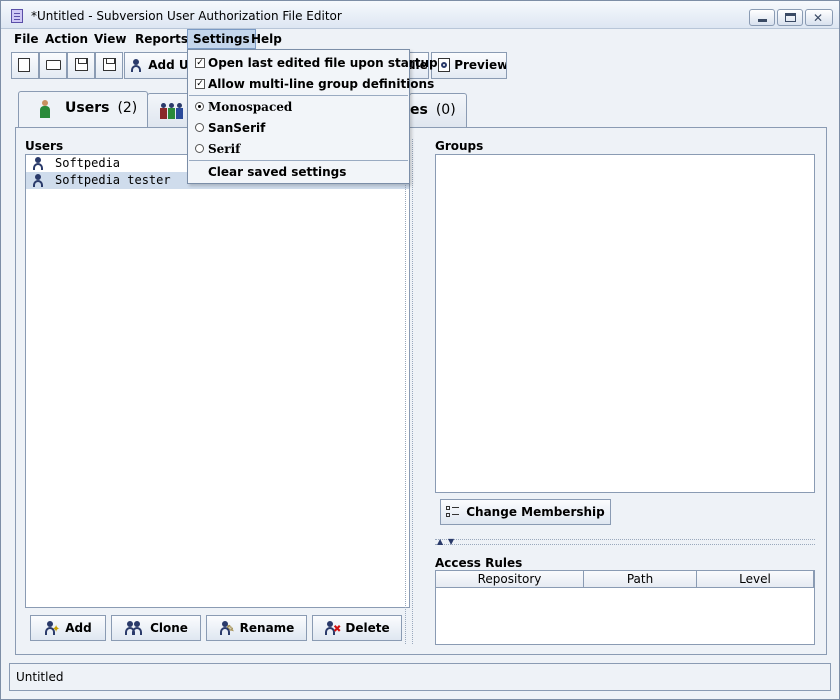  Describe the element at coordinates (451, 541) in the screenshot. I see `arrow-down-icon: ▼` at that location.